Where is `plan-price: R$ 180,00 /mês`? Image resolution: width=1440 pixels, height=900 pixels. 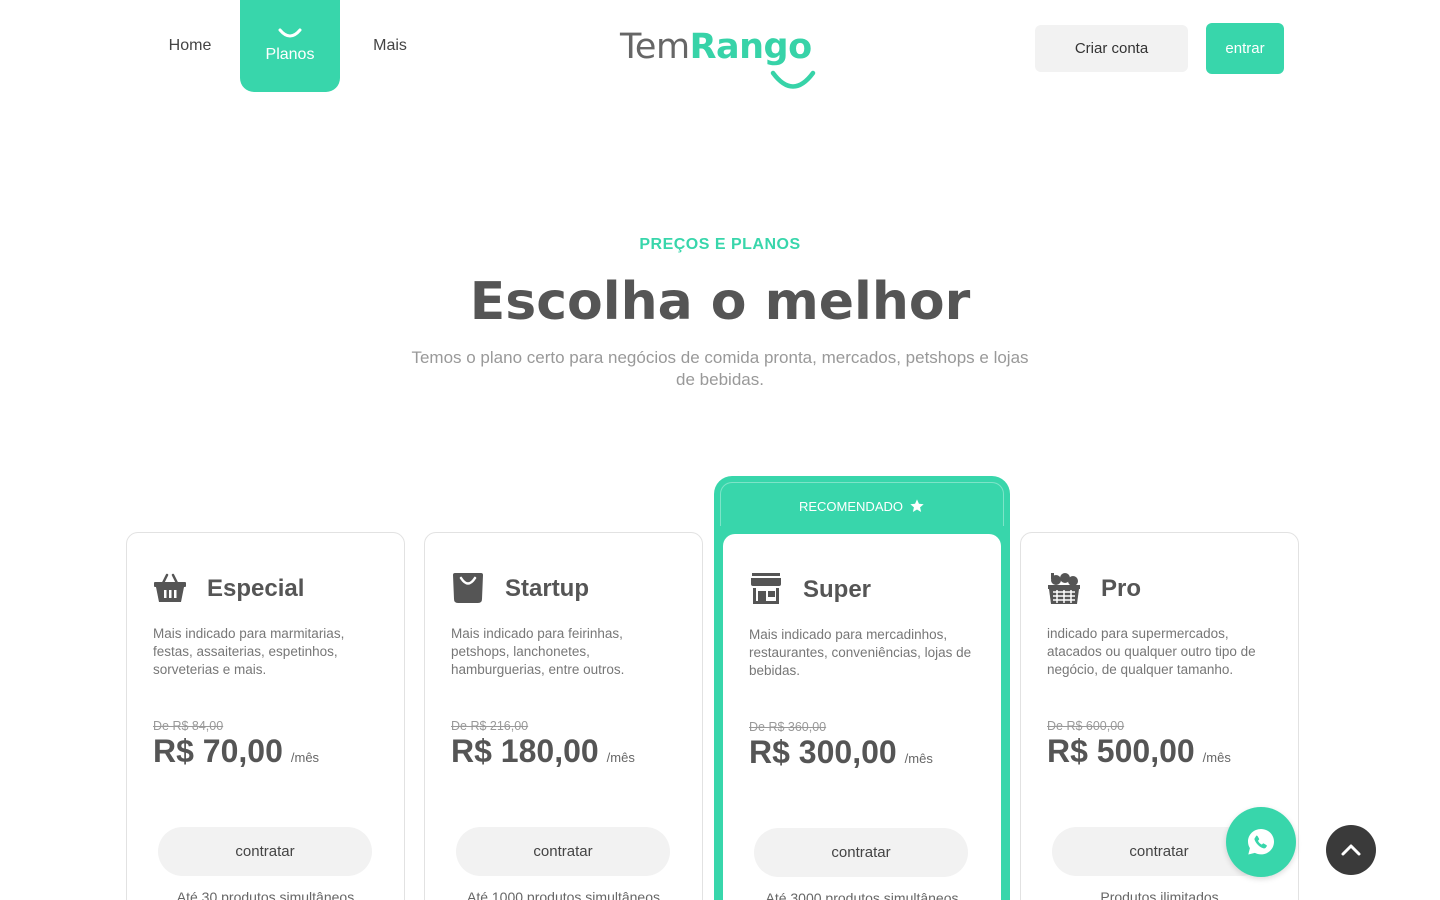 plan-price: R$ 180,00 /mês is located at coordinates (543, 751).